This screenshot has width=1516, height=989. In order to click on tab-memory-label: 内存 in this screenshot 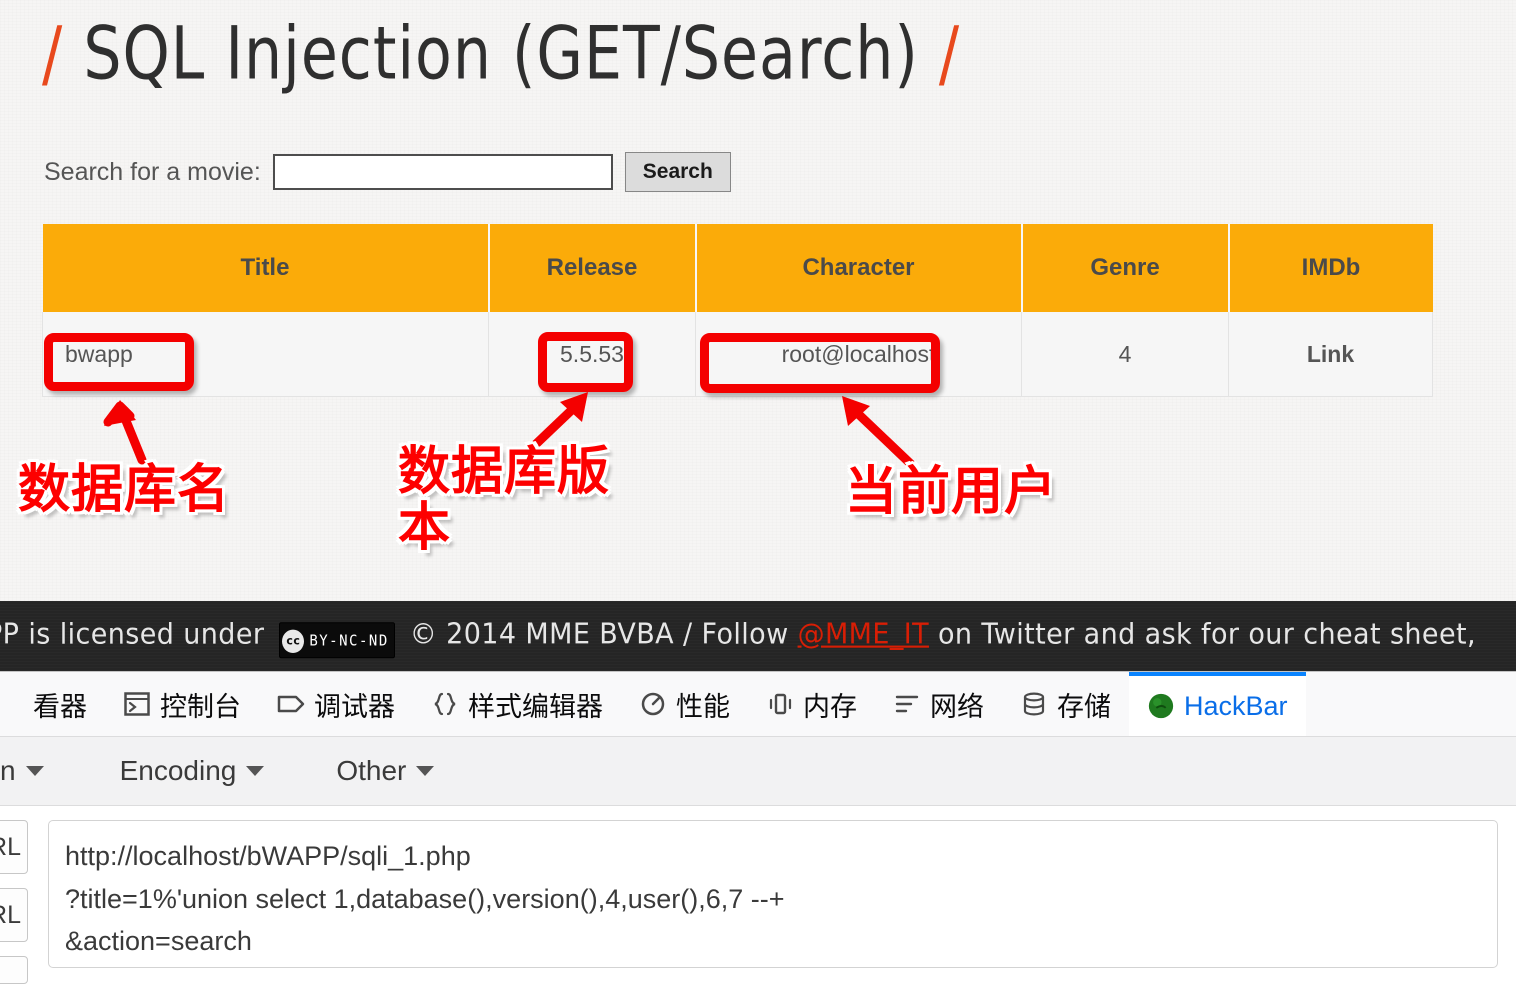, I will do `click(830, 706)`.